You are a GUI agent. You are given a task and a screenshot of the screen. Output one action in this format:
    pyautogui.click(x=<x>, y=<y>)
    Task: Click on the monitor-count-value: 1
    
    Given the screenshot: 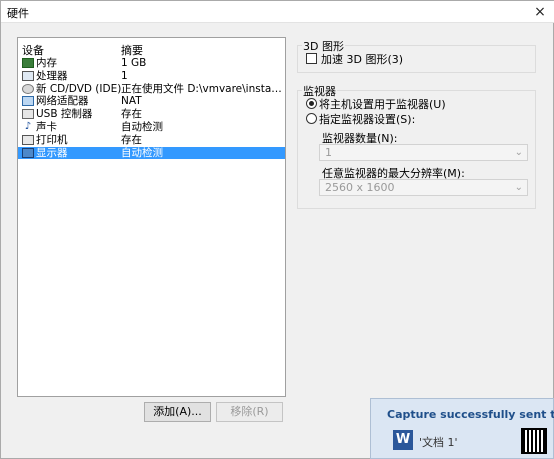 What is the action you would take?
    pyautogui.click(x=328, y=152)
    